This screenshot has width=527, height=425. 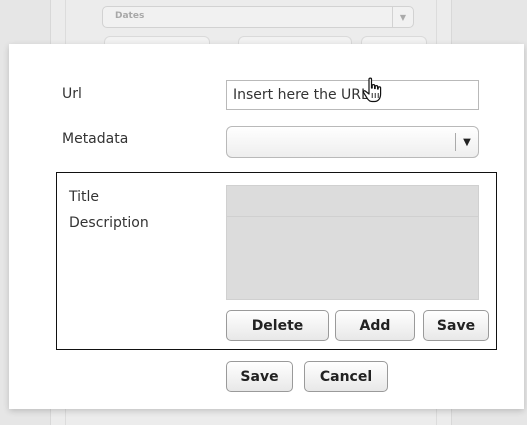 I want to click on metadata-select: ▼, so click(x=352, y=142).